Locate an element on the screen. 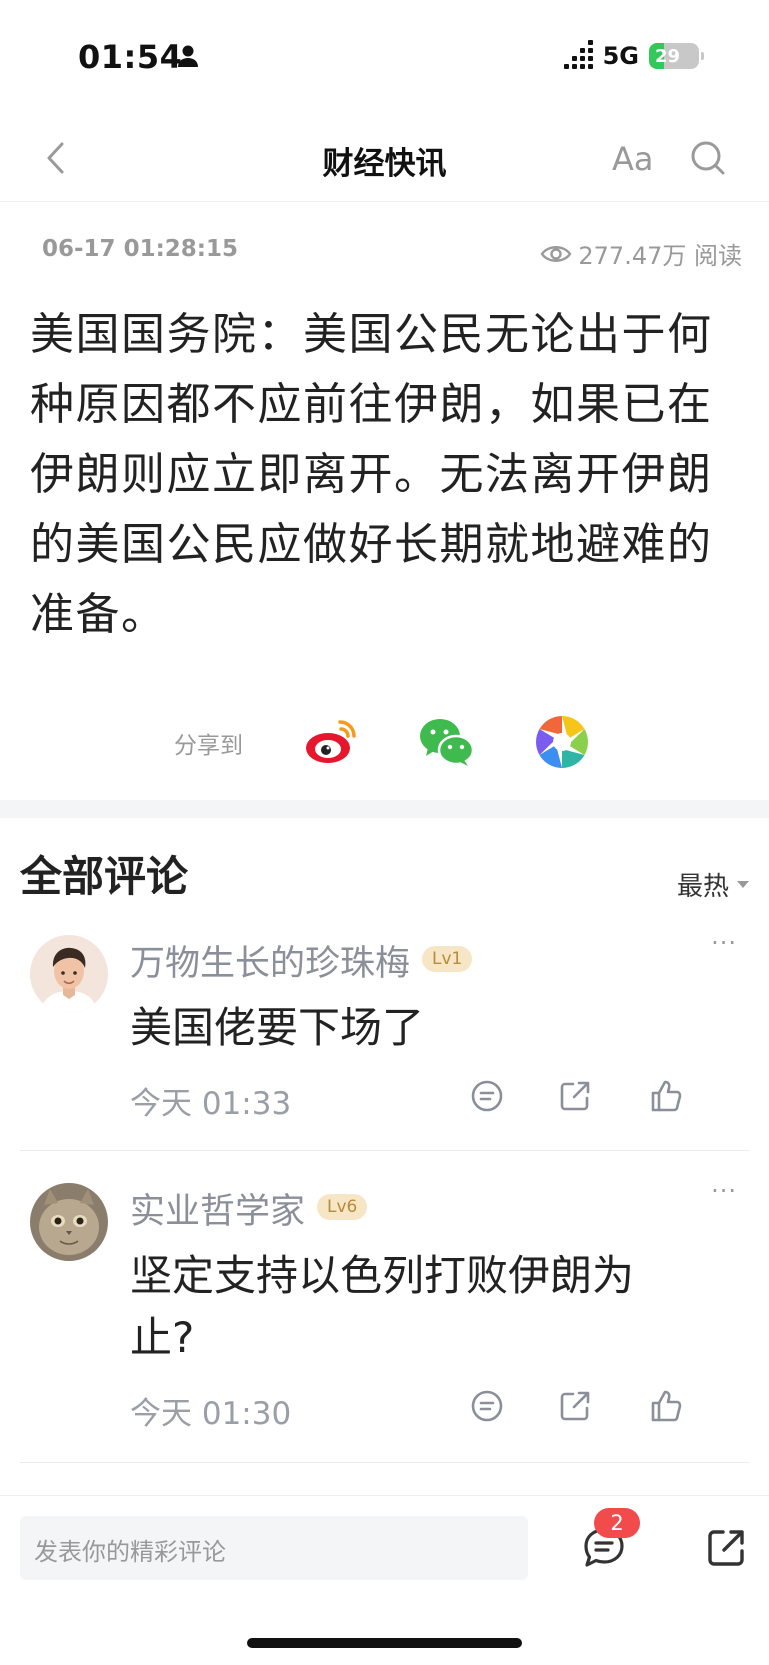 The width and height of the screenshot is (769, 1665). weibo-icon is located at coordinates (332, 742).